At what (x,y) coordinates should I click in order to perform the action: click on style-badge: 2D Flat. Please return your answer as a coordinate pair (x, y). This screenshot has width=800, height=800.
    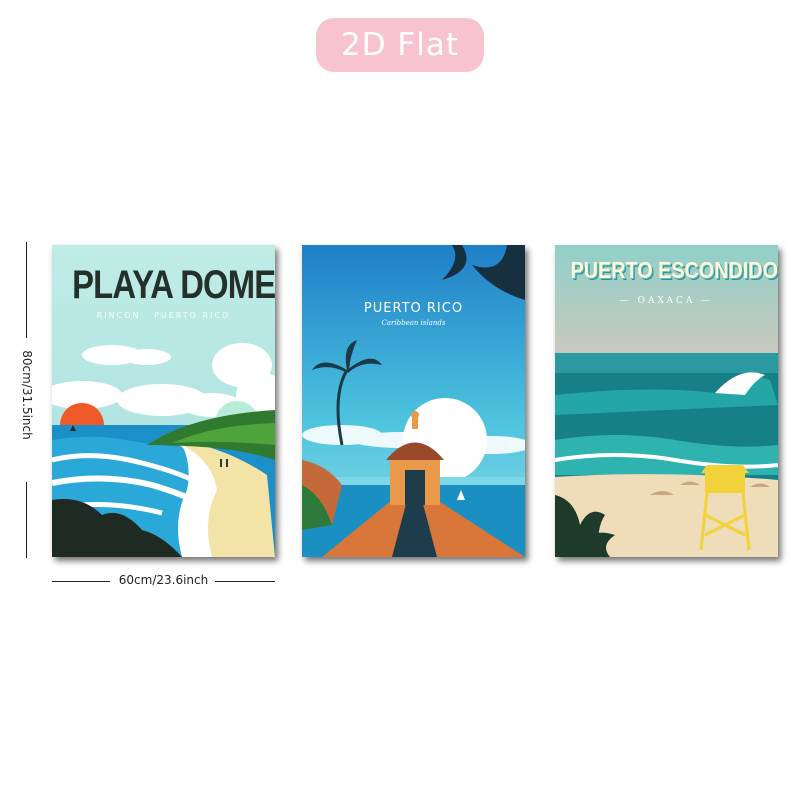
    Looking at the image, I should click on (400, 45).